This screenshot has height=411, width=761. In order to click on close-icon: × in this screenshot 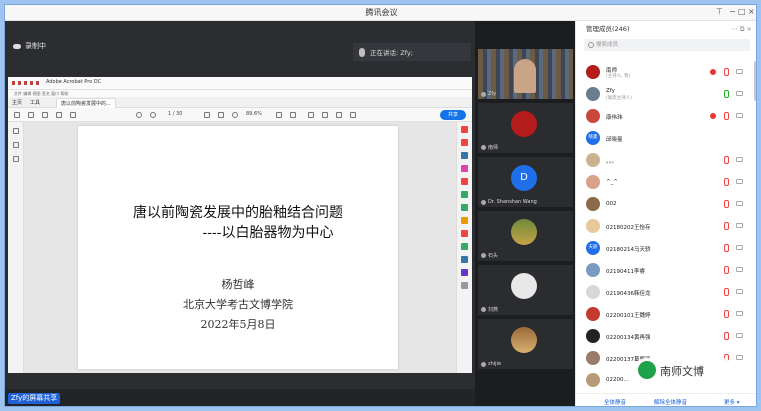, I will do `click(751, 11)`.